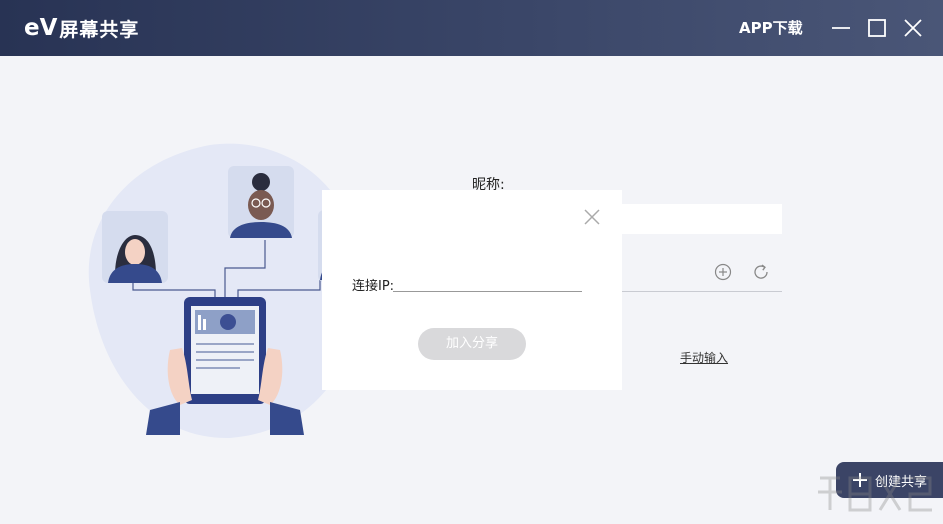  I want to click on close-button, so click(913, 28).